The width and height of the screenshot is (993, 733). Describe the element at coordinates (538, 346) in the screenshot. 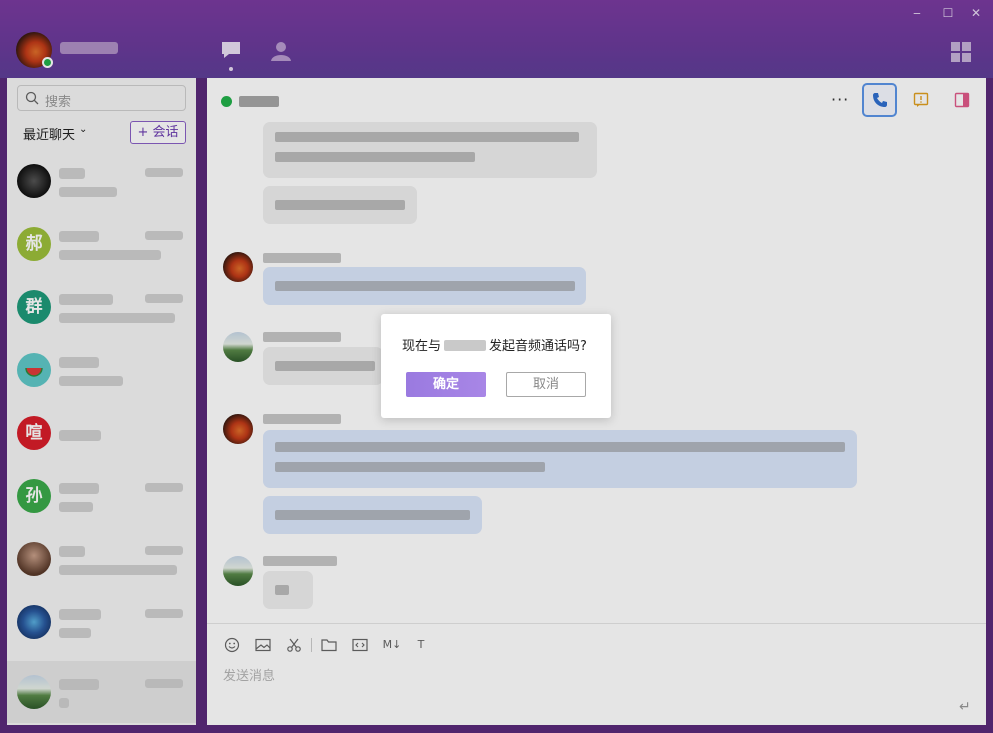

I see `dialog-text-after: 发起音频通话吗?` at that location.